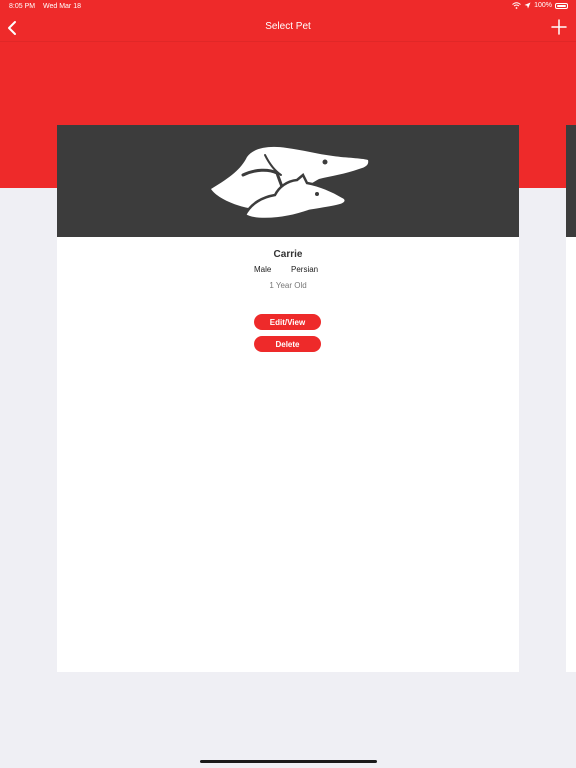 This screenshot has width=576, height=768. What do you see at coordinates (305, 269) in the screenshot?
I see `pet-breed: Persian` at bounding box center [305, 269].